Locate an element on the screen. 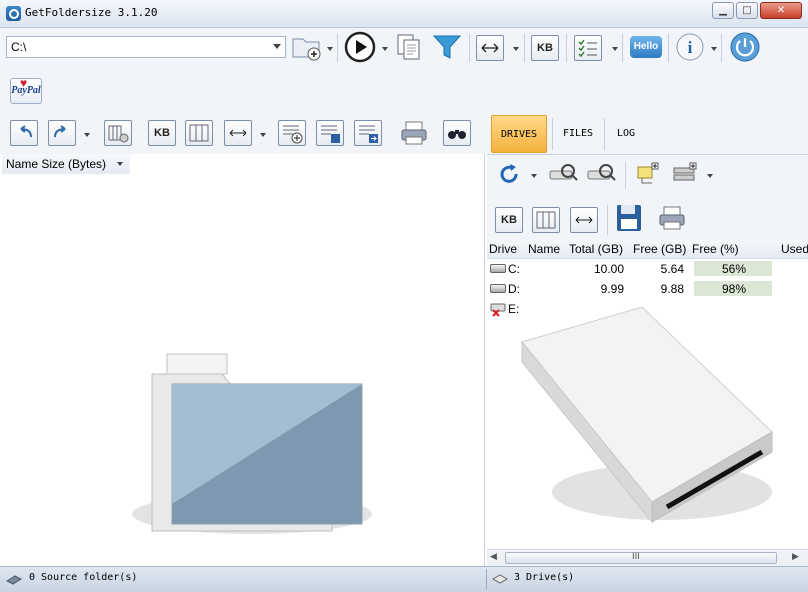  maximize-button: □ is located at coordinates (747, 10).